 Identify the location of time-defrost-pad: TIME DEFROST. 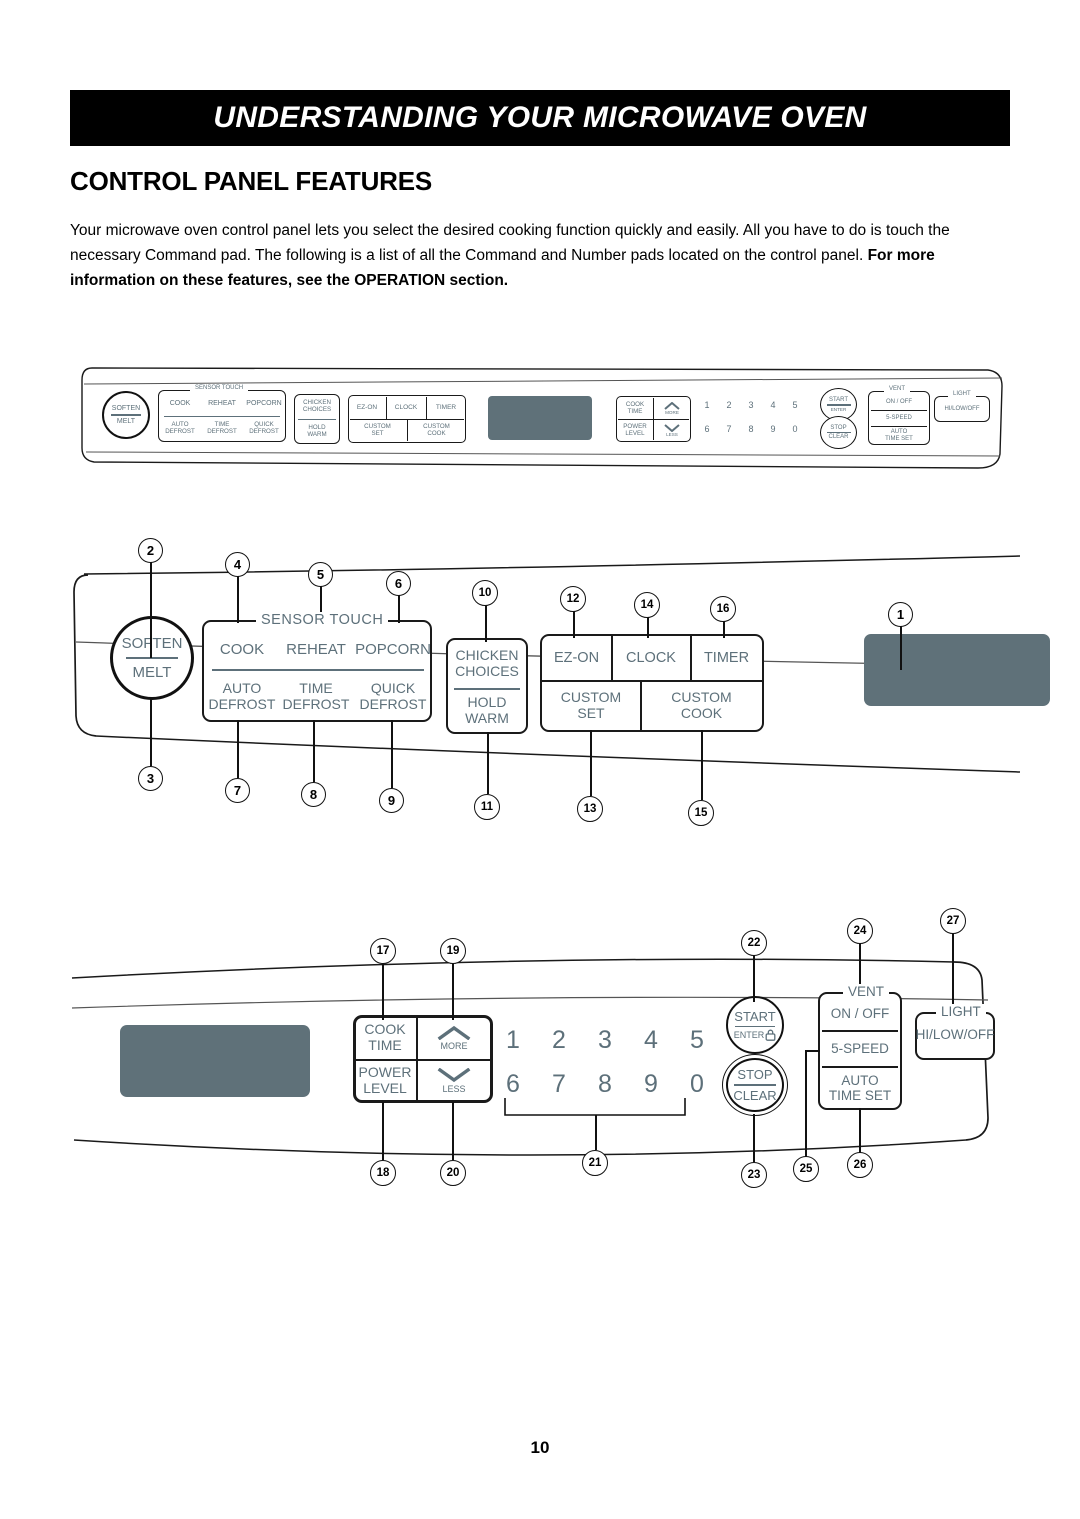
(316, 697).